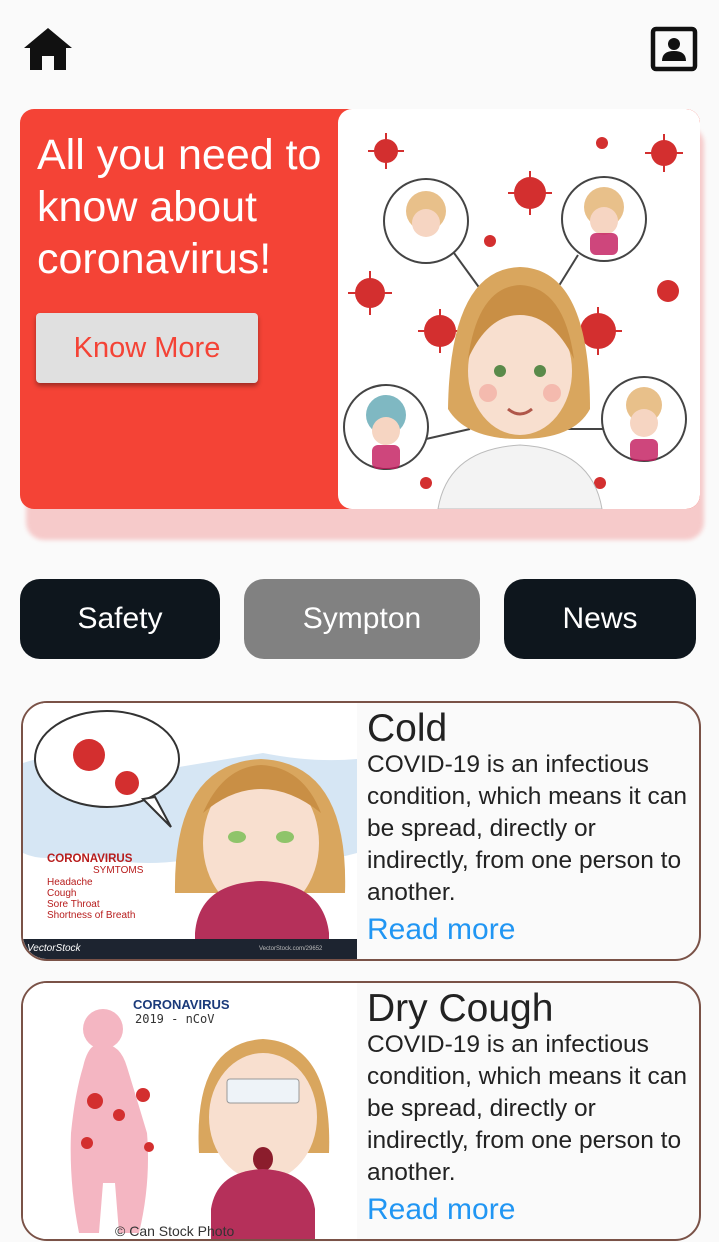 Image resolution: width=719 pixels, height=1242 pixels. I want to click on tab-news: News, so click(600, 619).